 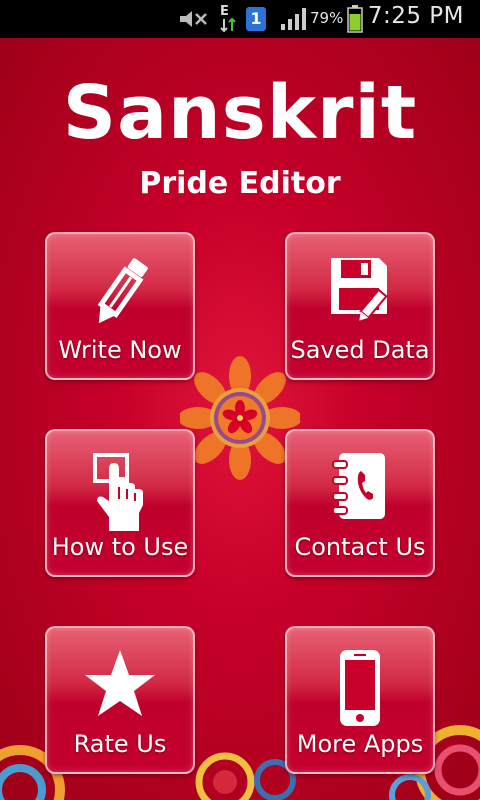 What do you see at coordinates (240, 113) in the screenshot?
I see `app-title: Sanskrit` at bounding box center [240, 113].